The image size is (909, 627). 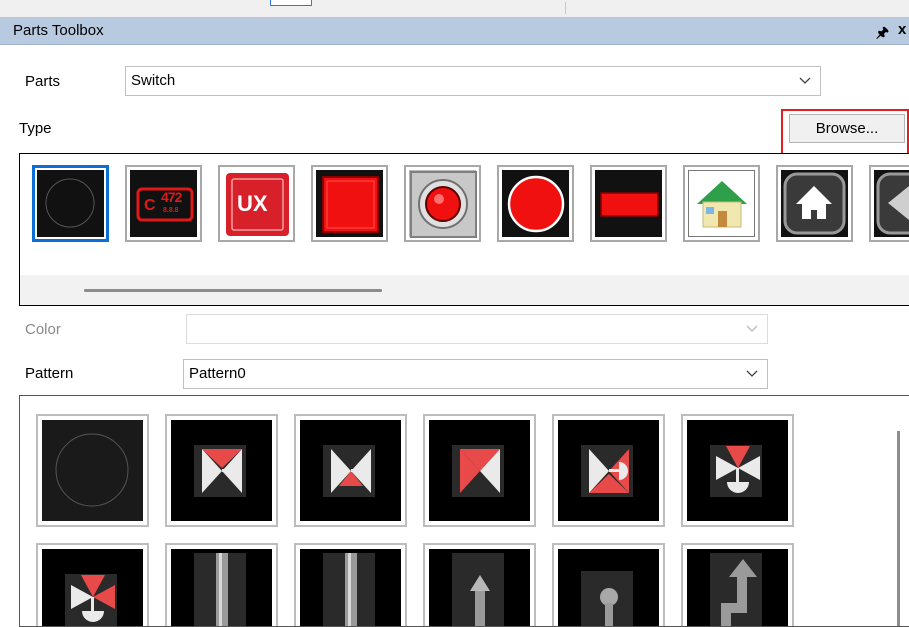 I want to click on pattern-item-circle-outline, so click(x=92, y=470).